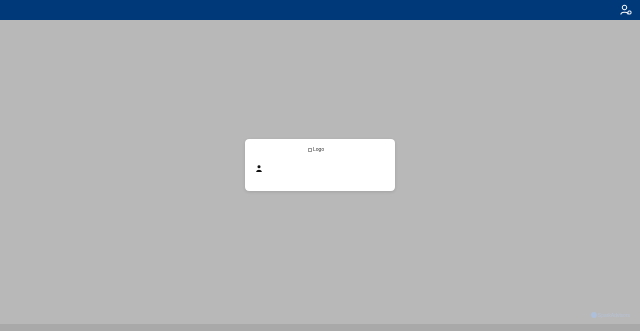  I want to click on login-dialog: Logo, so click(320, 165).